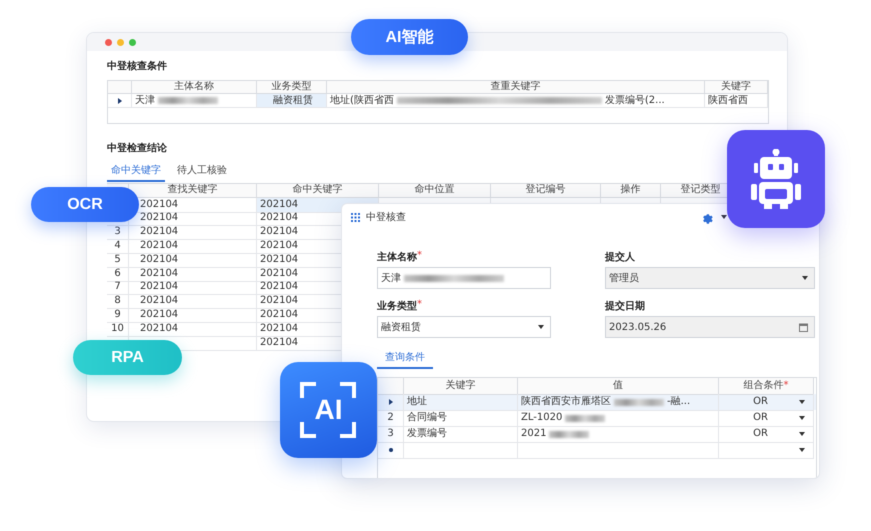  What do you see at coordinates (764, 386) in the screenshot?
I see `column-header: 组合条件` at bounding box center [764, 386].